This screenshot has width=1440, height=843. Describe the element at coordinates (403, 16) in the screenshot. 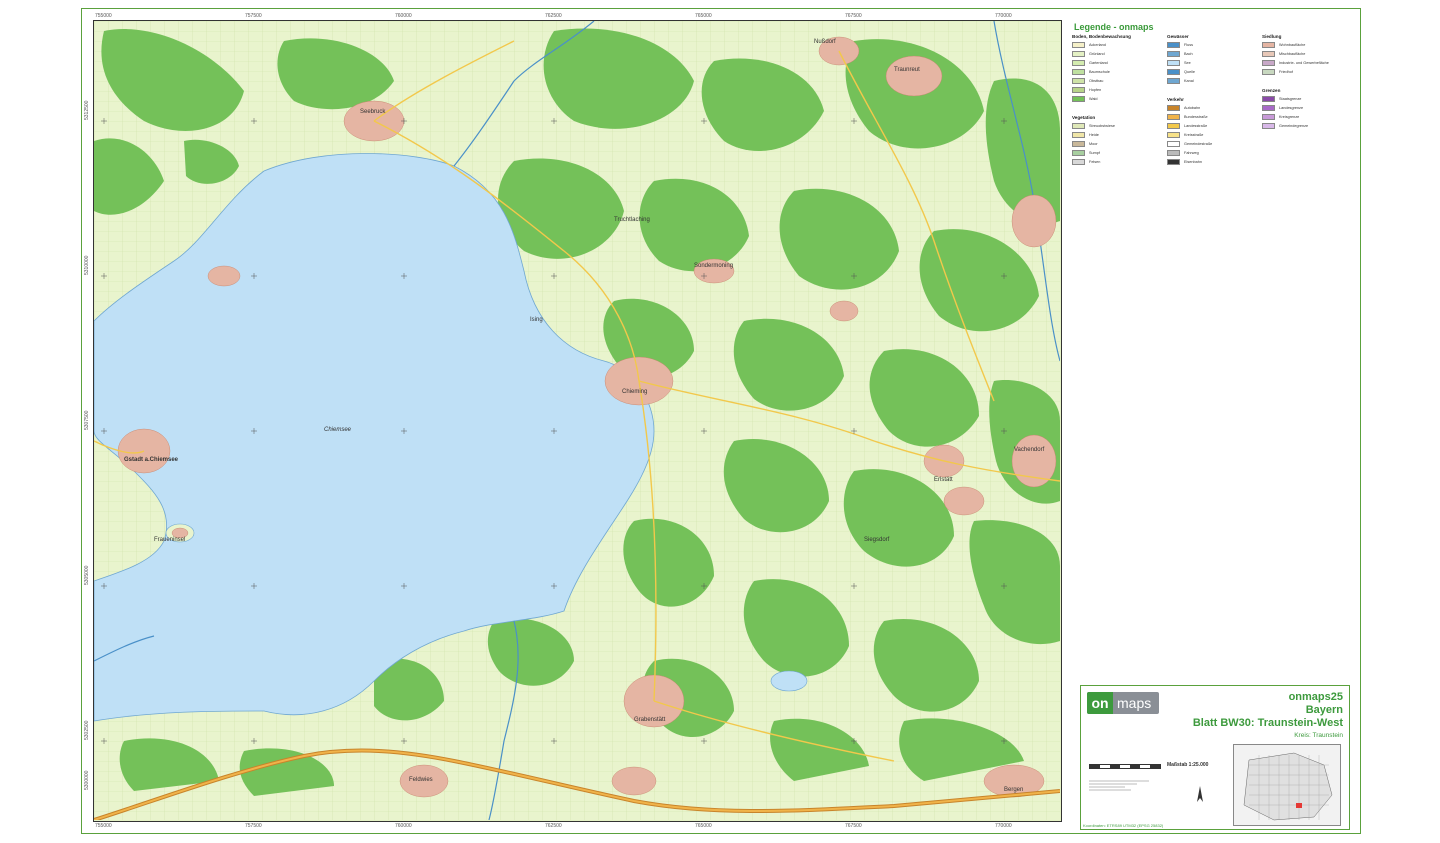

I see `grid-label-x: 760000` at that location.